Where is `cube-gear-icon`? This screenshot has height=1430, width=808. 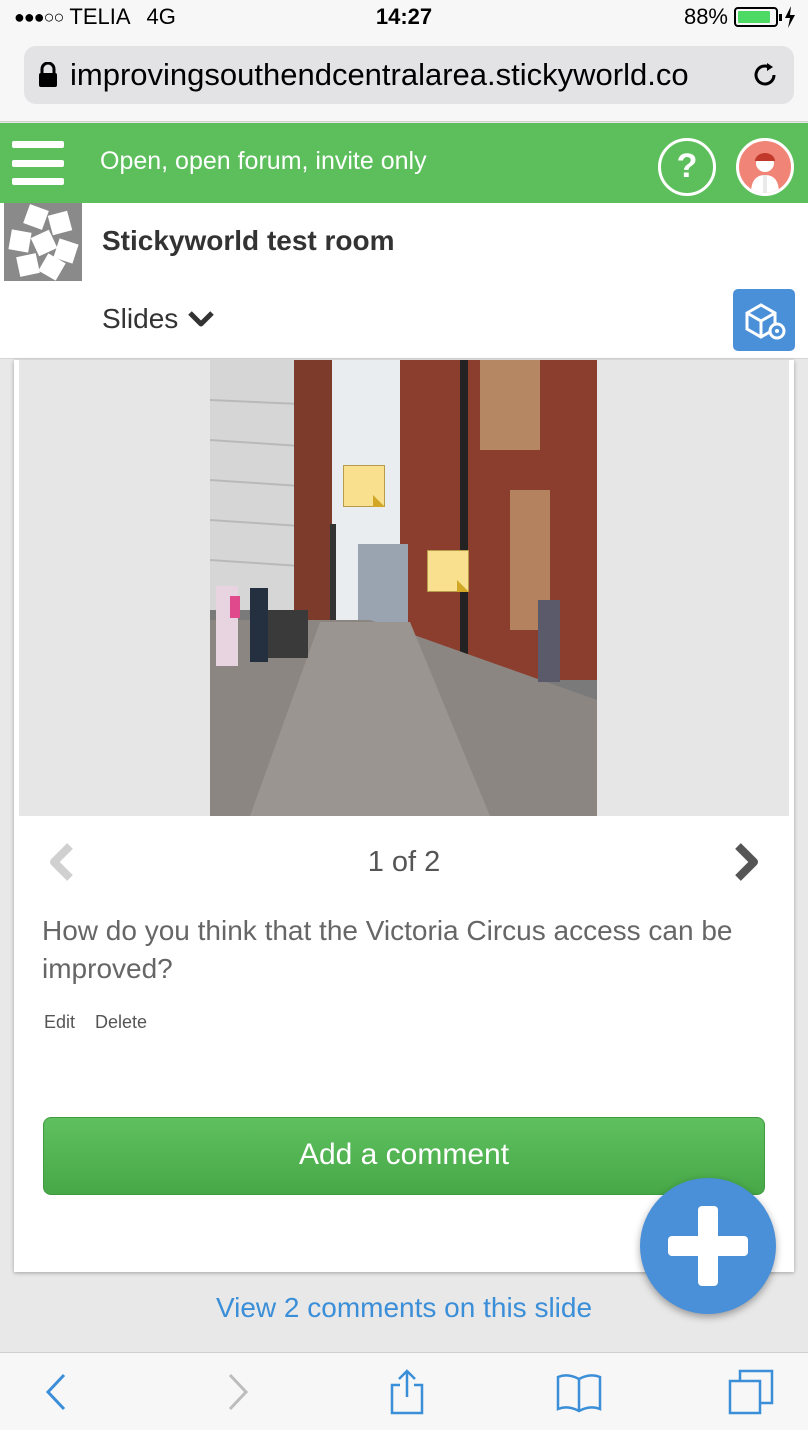
cube-gear-icon is located at coordinates (765, 321).